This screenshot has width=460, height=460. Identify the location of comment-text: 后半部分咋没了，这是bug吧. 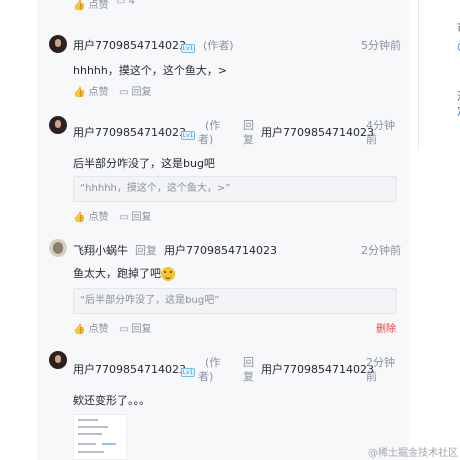
(144, 163).